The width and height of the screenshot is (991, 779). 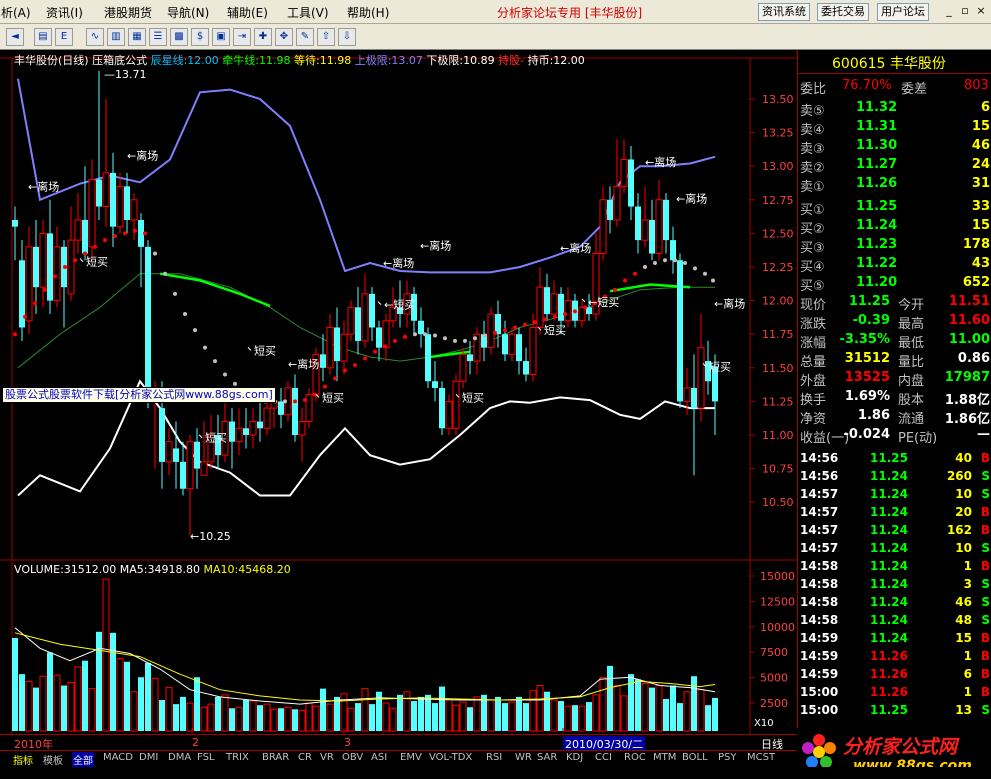 What do you see at coordinates (894, 208) in the screenshot?
I see `bid-row: 买① 11.25 33` at bounding box center [894, 208].